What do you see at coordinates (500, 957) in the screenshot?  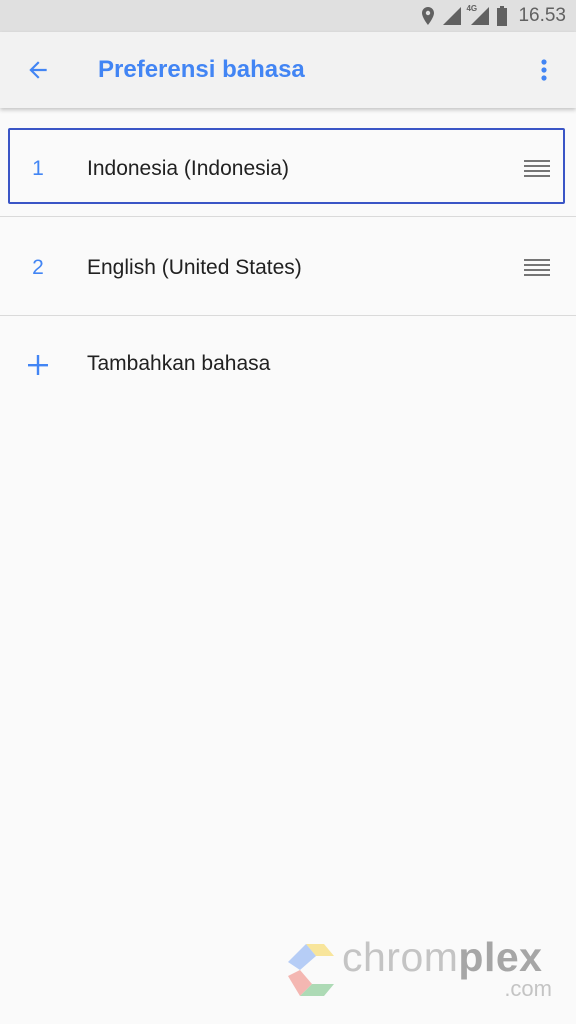 I see `watermark-text-bold: plex` at bounding box center [500, 957].